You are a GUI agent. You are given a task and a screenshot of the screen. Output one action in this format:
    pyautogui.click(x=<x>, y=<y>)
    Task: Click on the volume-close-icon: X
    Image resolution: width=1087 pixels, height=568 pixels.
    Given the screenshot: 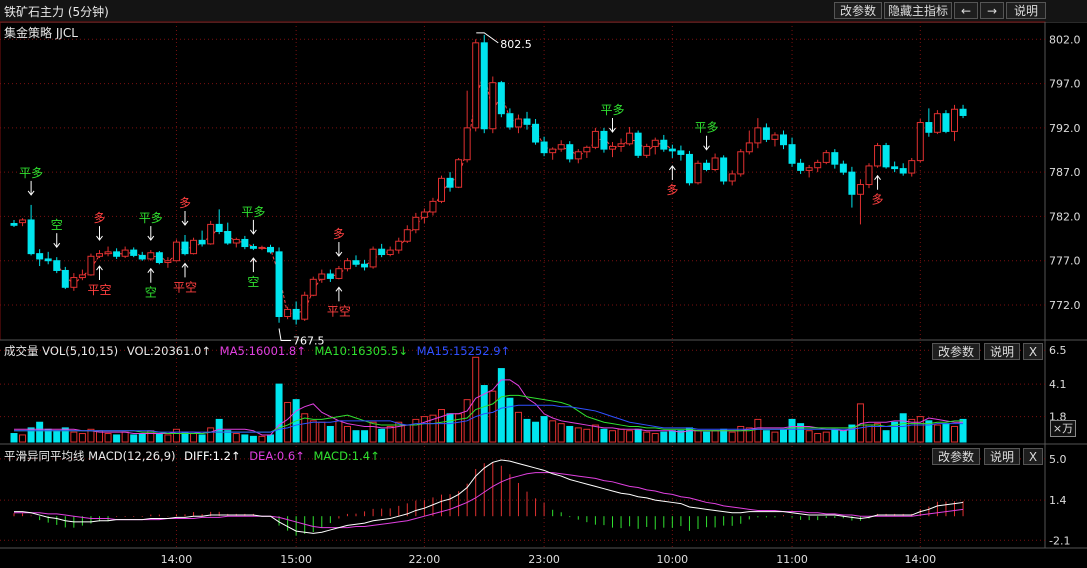 What is the action you would take?
    pyautogui.click(x=1033, y=351)
    